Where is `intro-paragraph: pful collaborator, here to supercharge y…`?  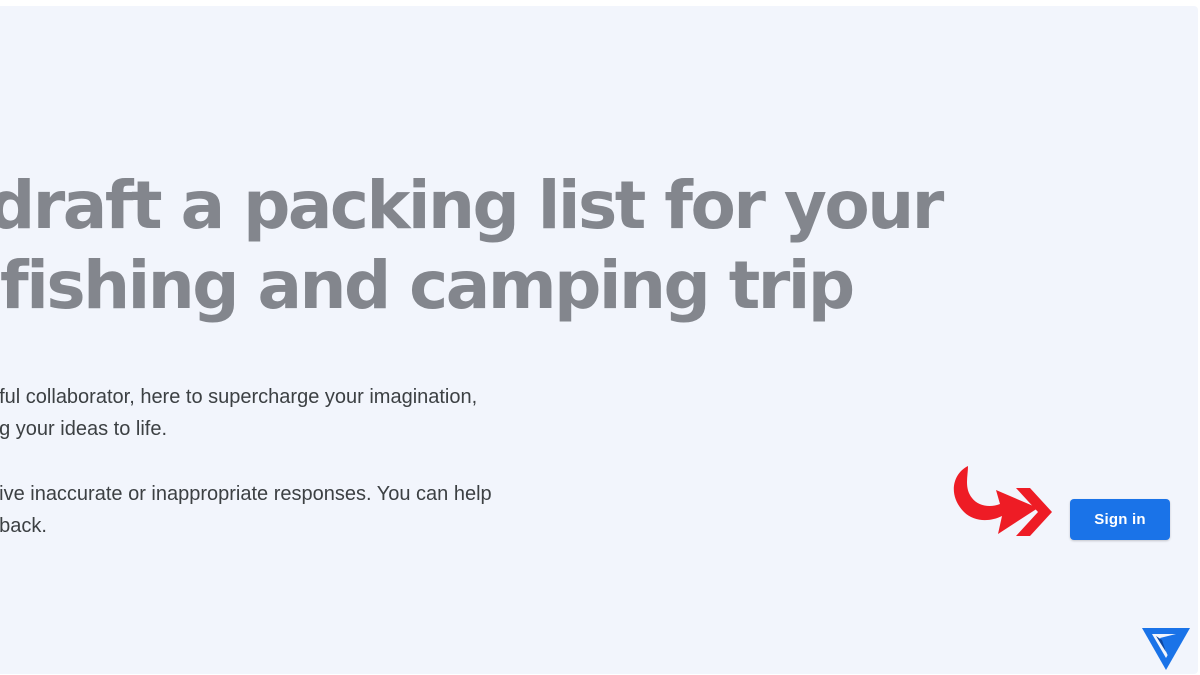
intro-paragraph: pful collaborator, here to supercharge y… is located at coordinates (238, 413).